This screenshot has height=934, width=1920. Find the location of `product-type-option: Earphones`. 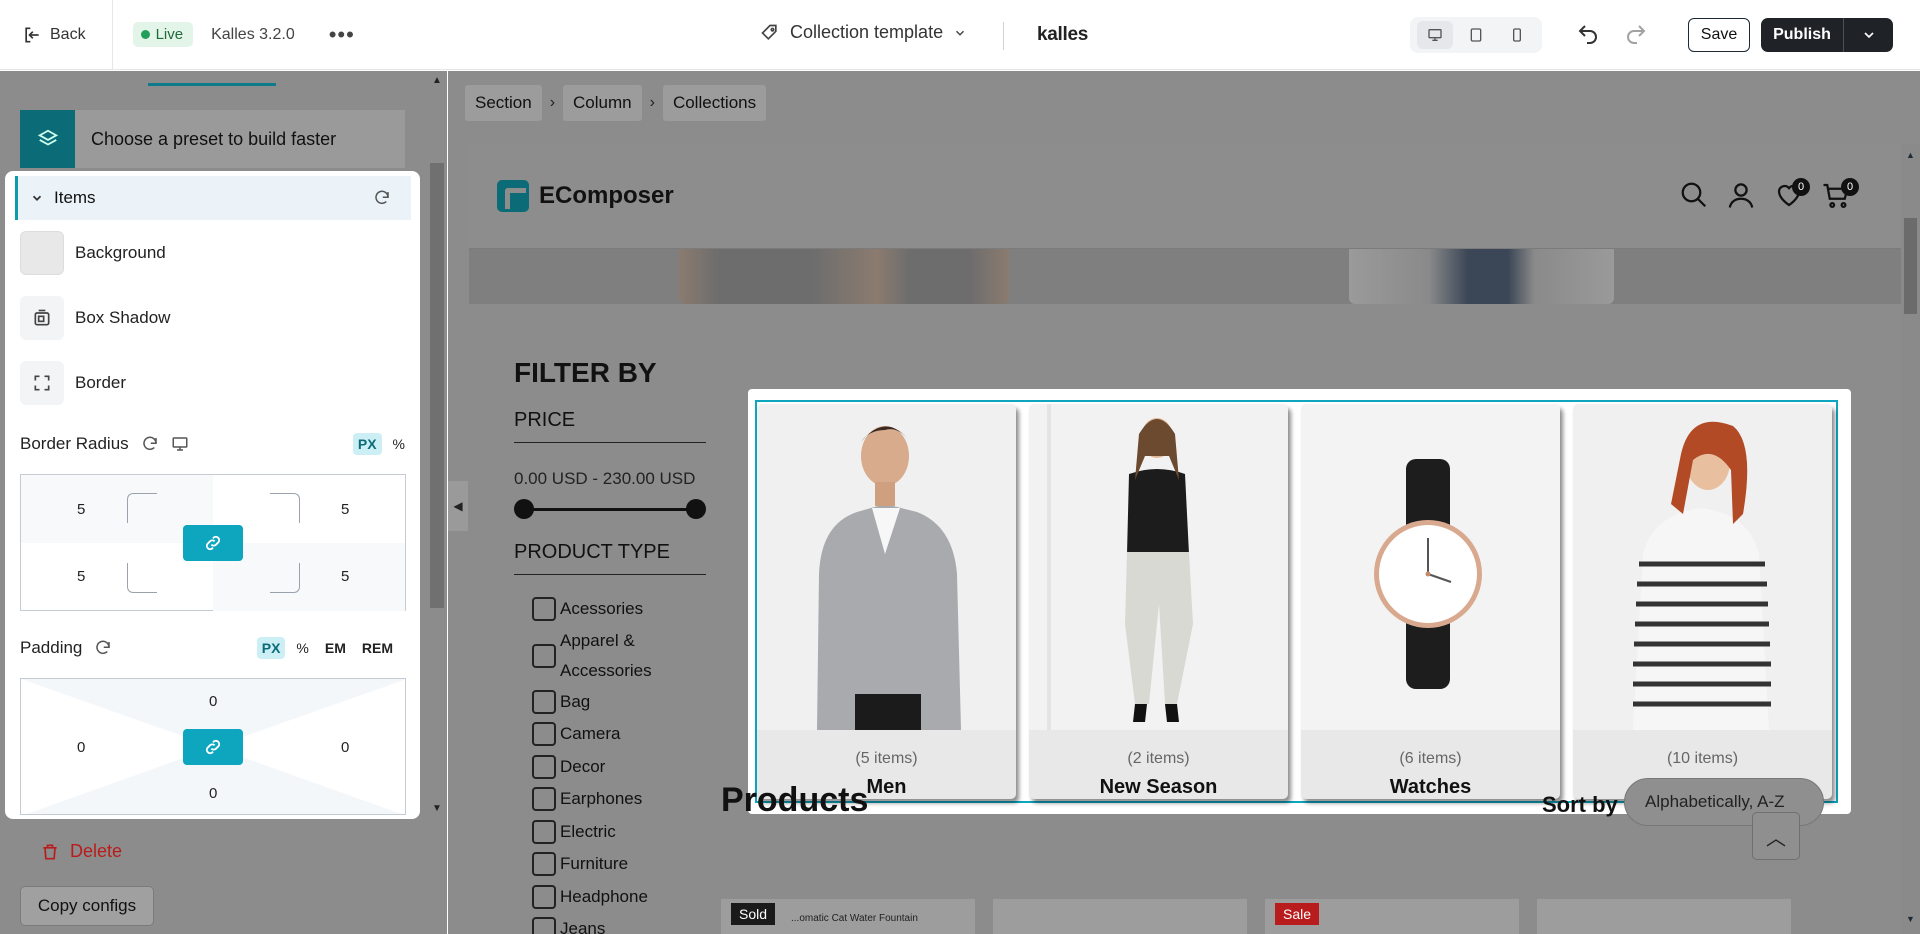

product-type-option: Earphones is located at coordinates (587, 799).